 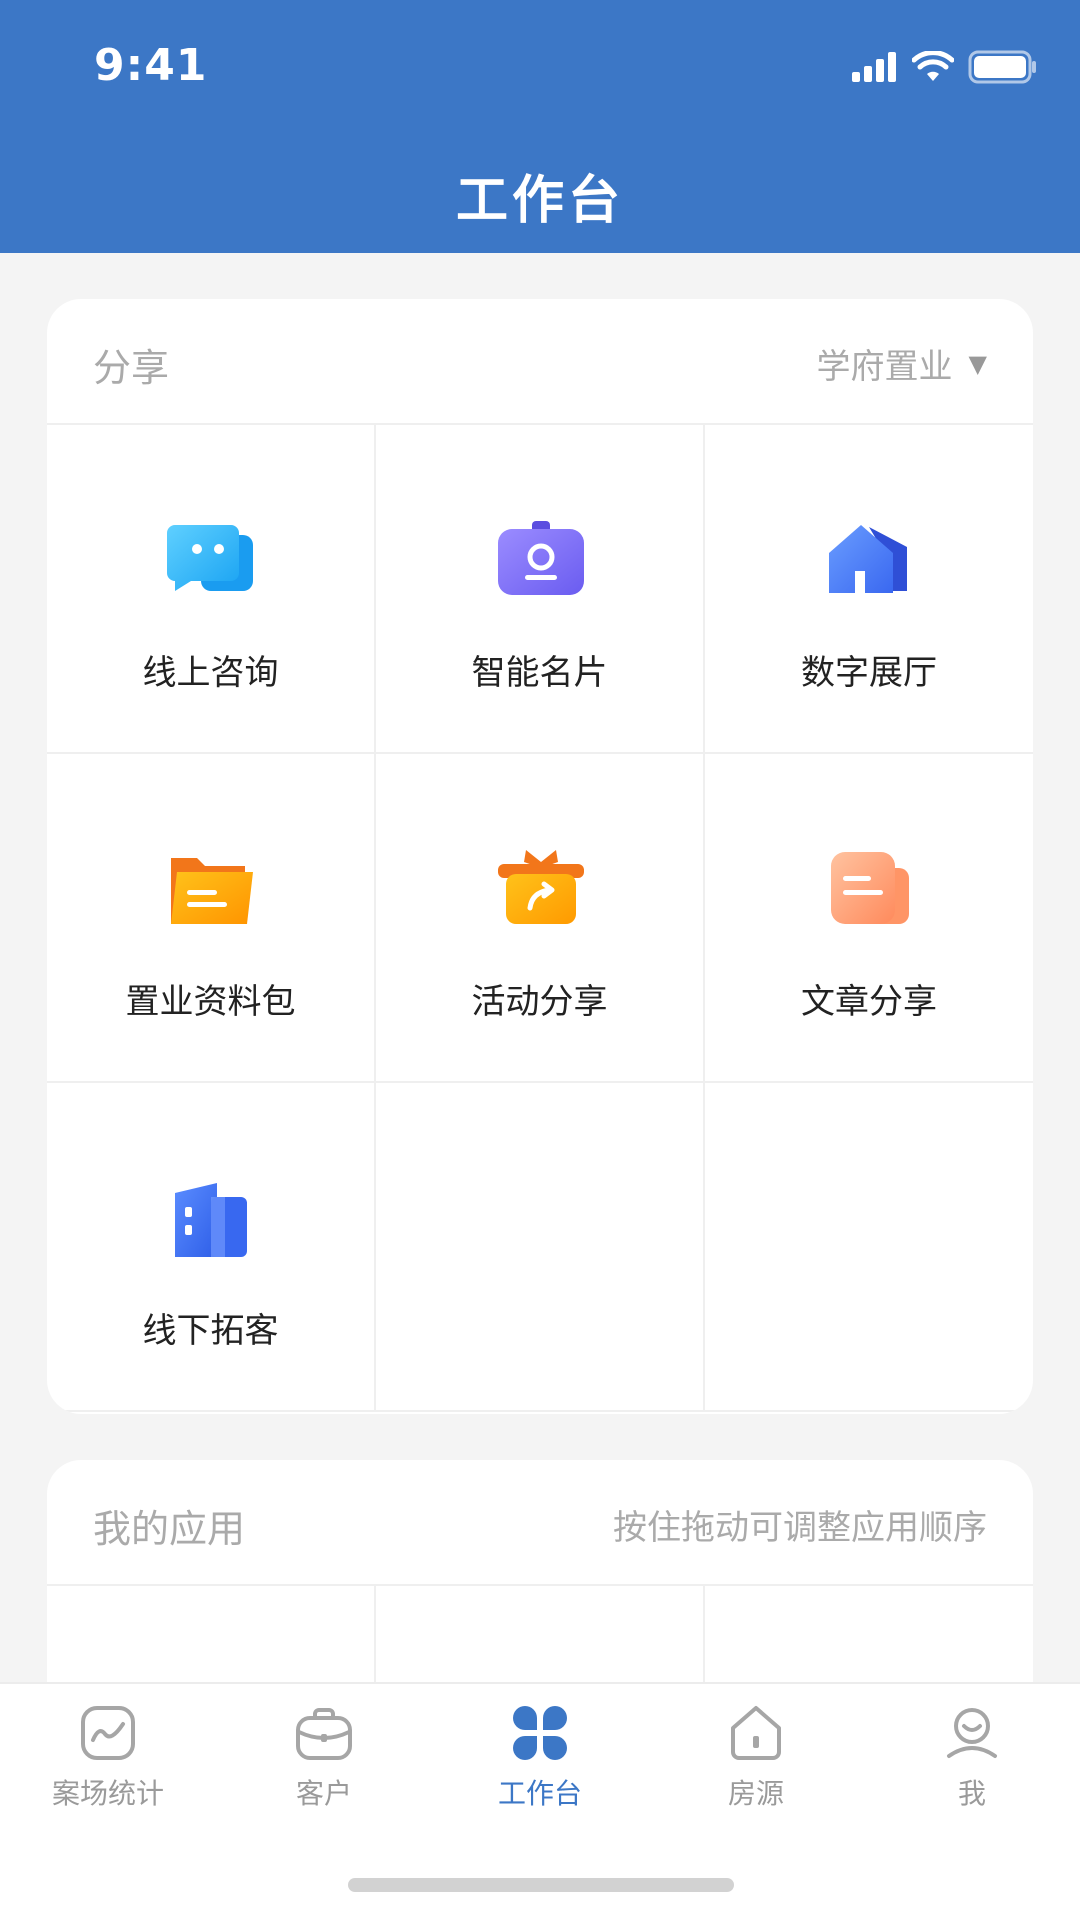 I want to click on tab-label: 客户, so click(x=323, y=1793).